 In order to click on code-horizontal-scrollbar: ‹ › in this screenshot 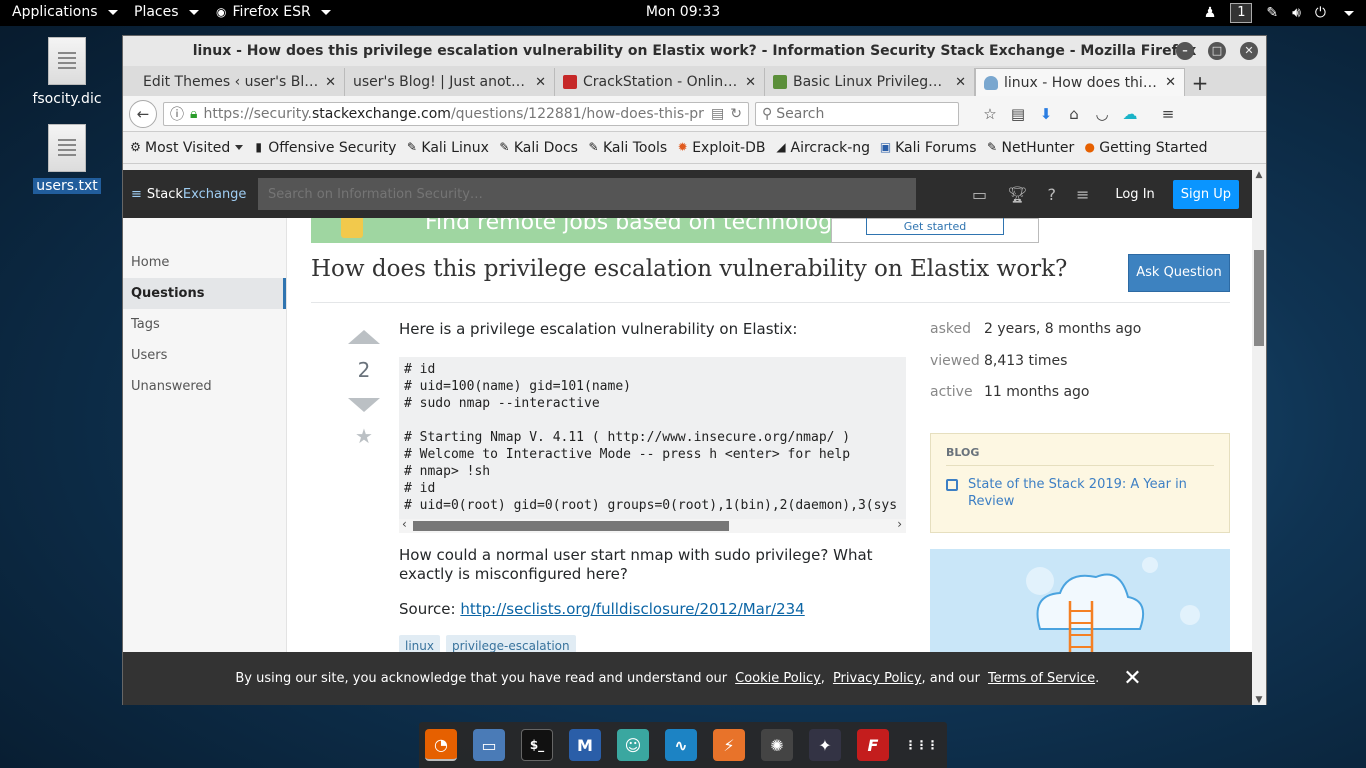, I will do `click(652, 525)`.